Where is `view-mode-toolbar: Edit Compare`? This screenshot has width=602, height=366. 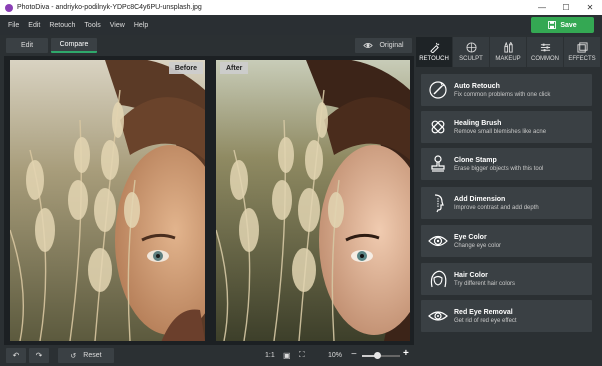
view-mode-toolbar: Edit Compare is located at coordinates (207, 45).